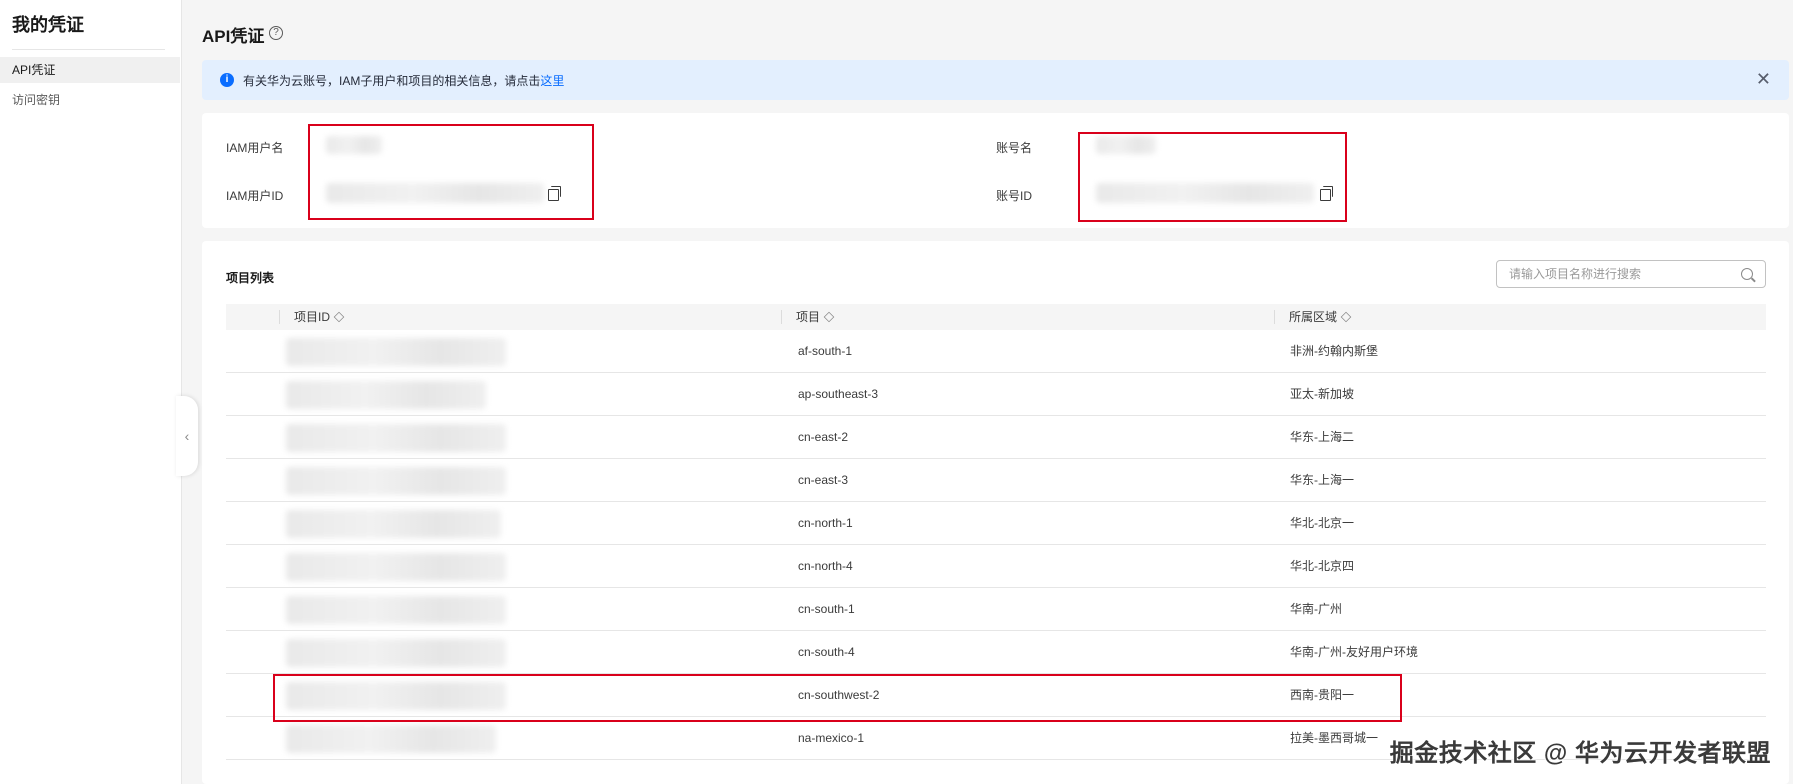 This screenshot has height=784, width=1793. I want to click on project-region: 西南-贵阳一, so click(1322, 695).